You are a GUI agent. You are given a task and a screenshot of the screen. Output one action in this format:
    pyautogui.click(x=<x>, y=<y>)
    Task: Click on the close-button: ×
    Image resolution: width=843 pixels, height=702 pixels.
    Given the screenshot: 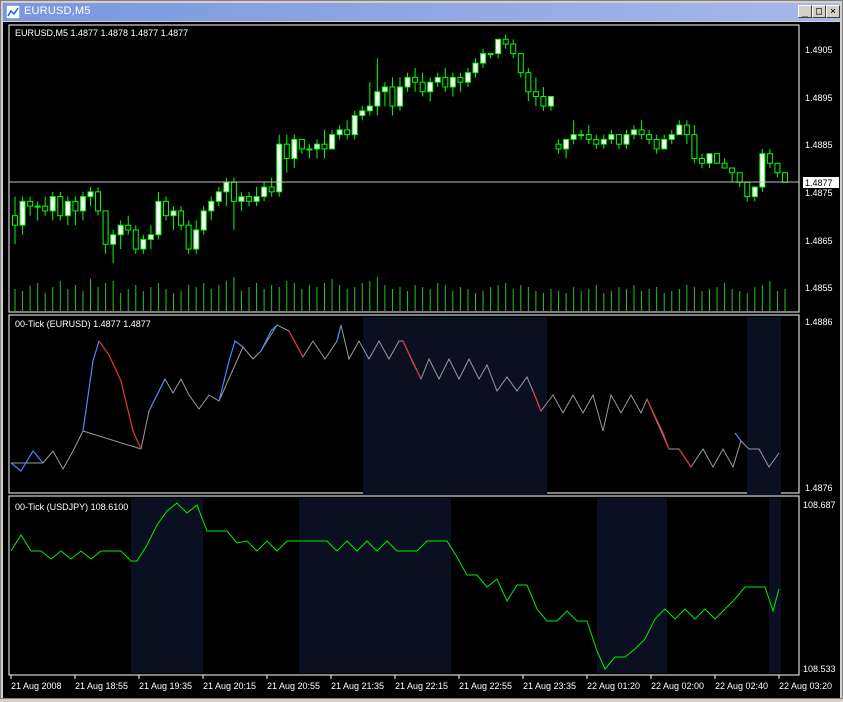 What is the action you would take?
    pyautogui.click(x=833, y=11)
    